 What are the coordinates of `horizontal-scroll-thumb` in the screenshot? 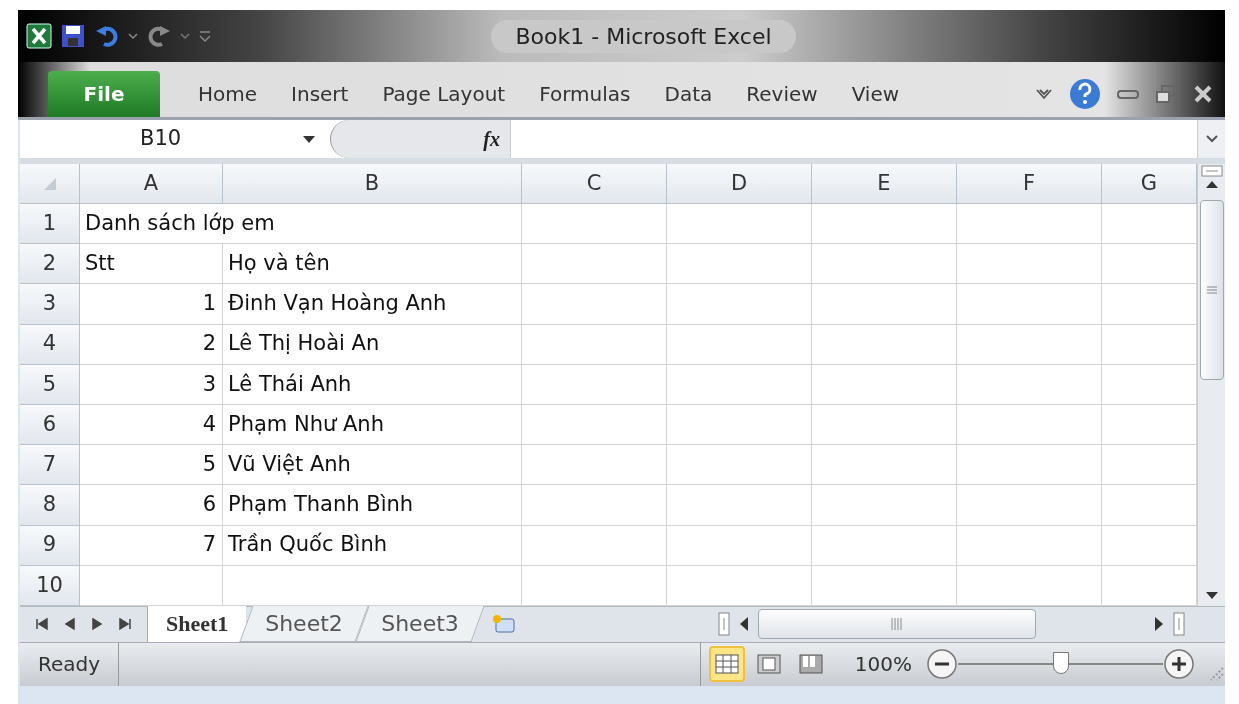 It's located at (897, 624).